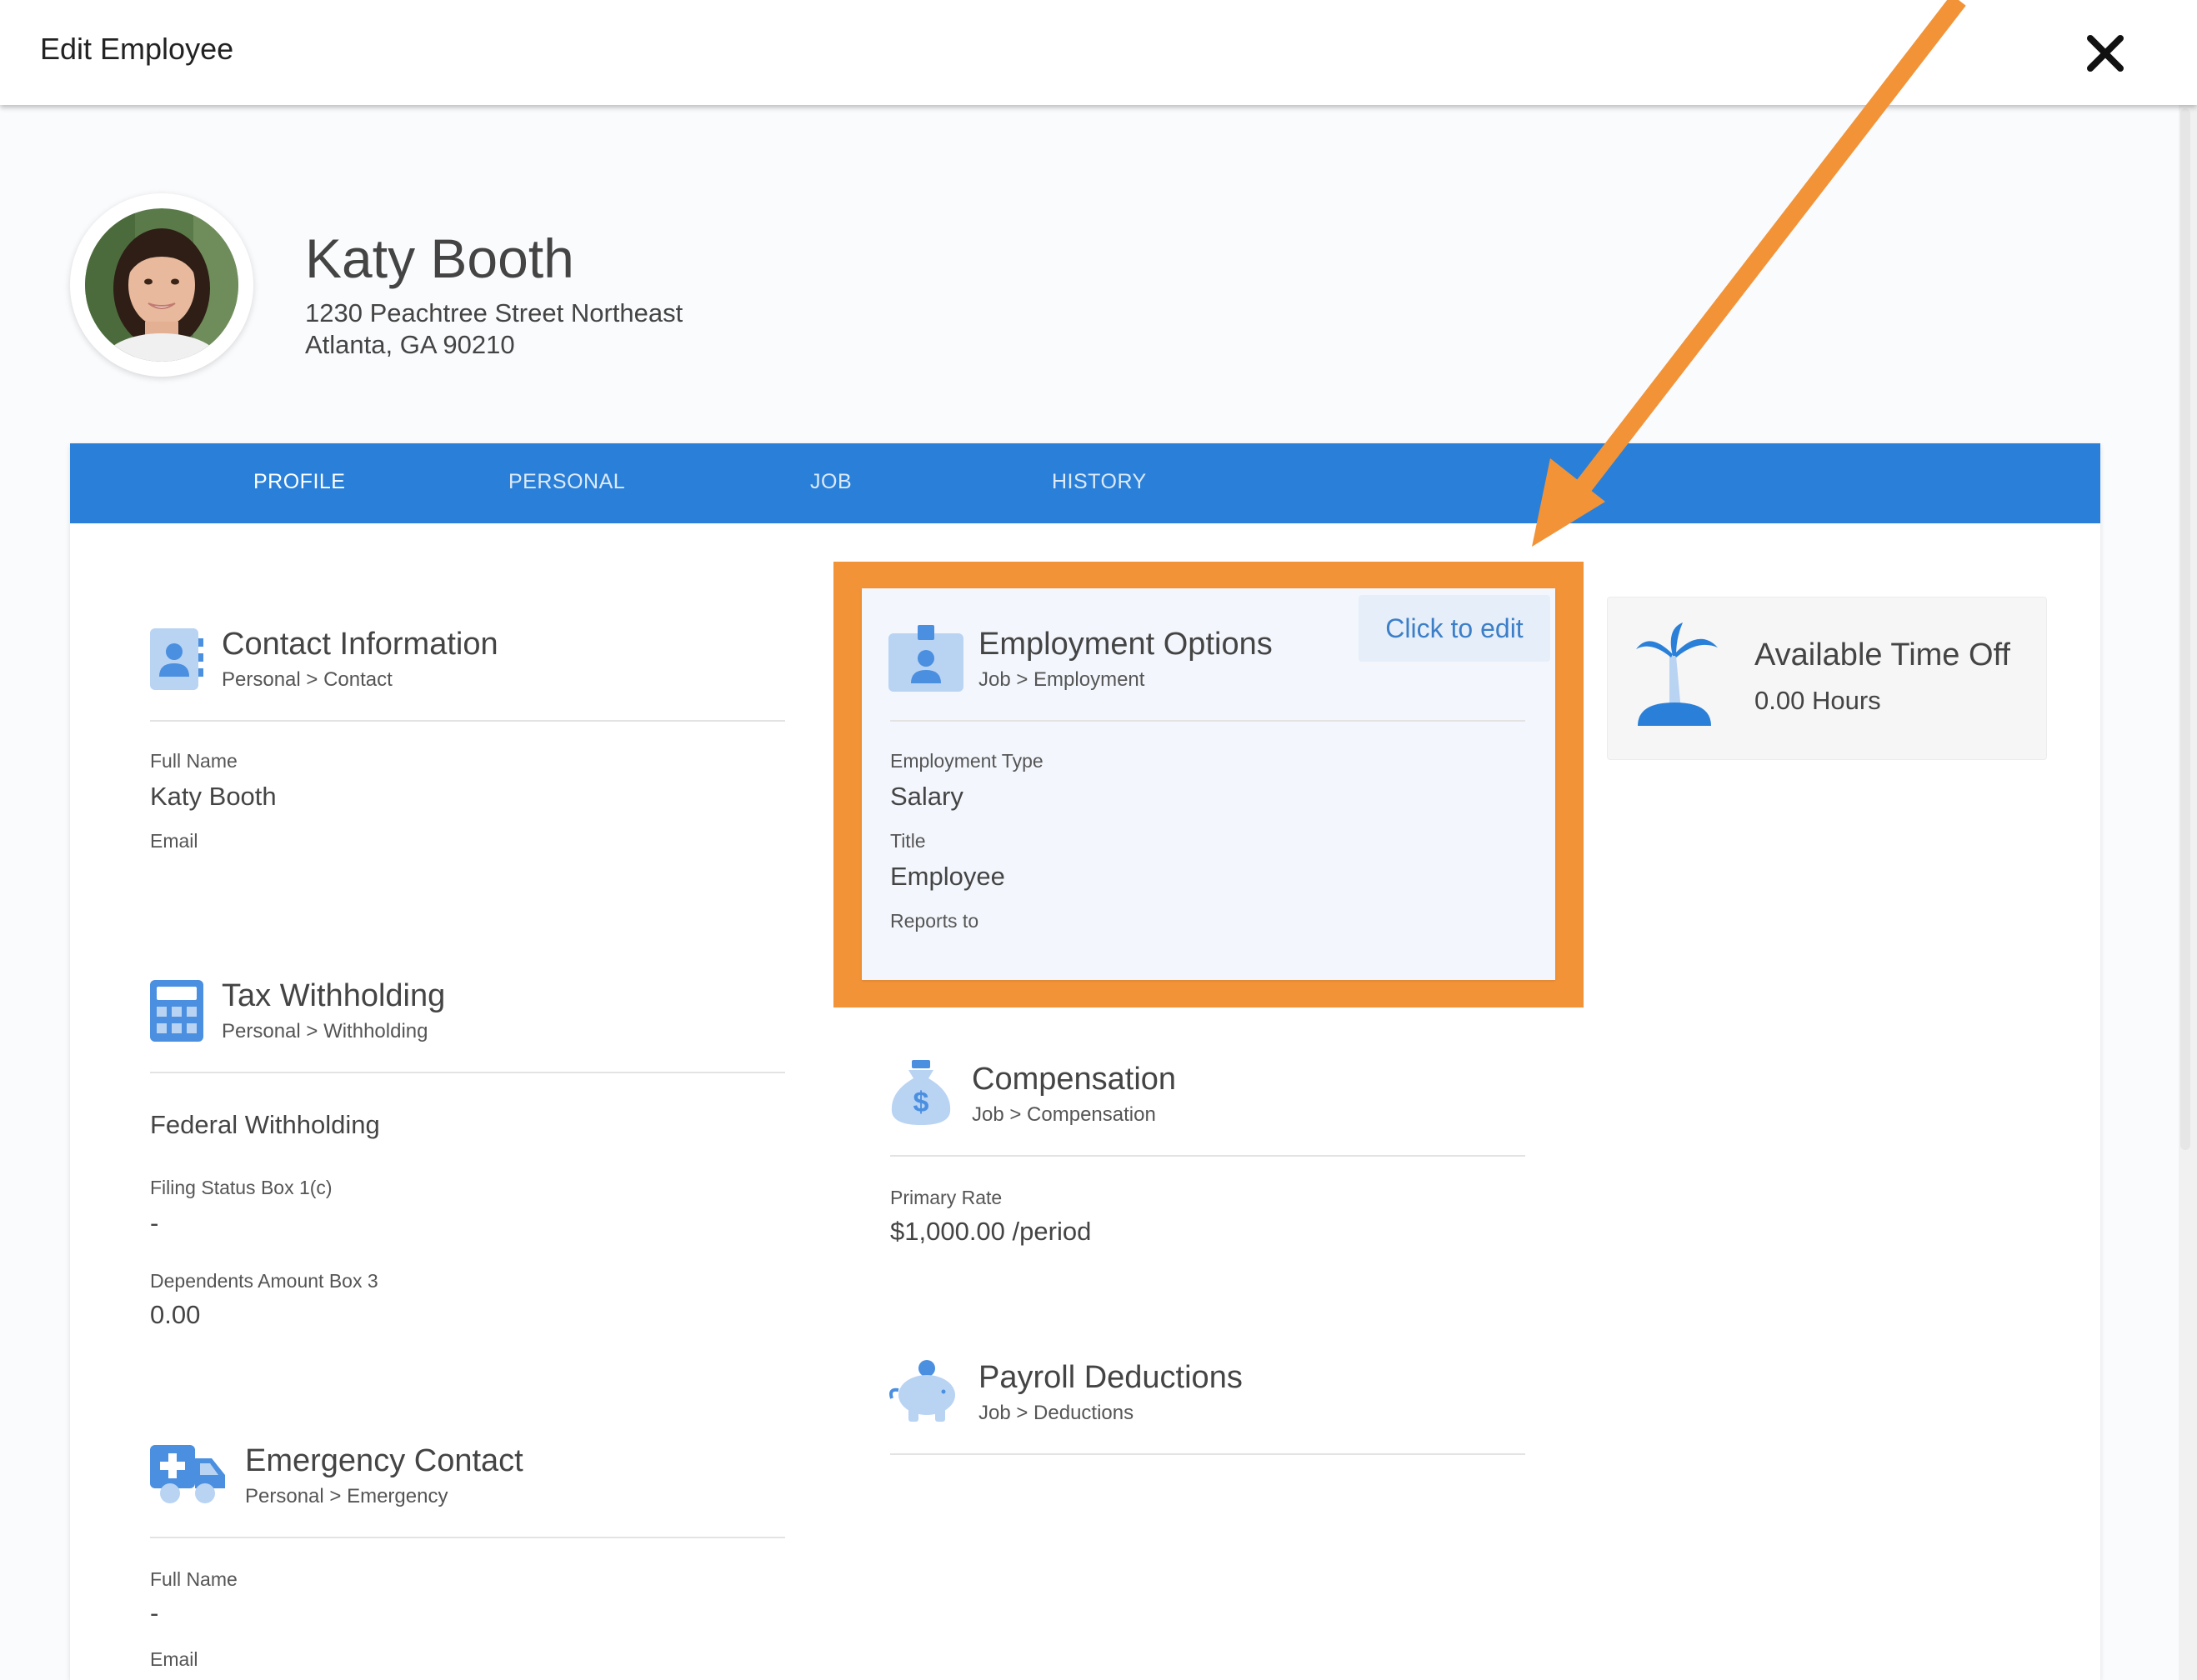 This screenshot has width=2197, height=1680. I want to click on deductions-subtitle: Job > Deductions, so click(1056, 1413).